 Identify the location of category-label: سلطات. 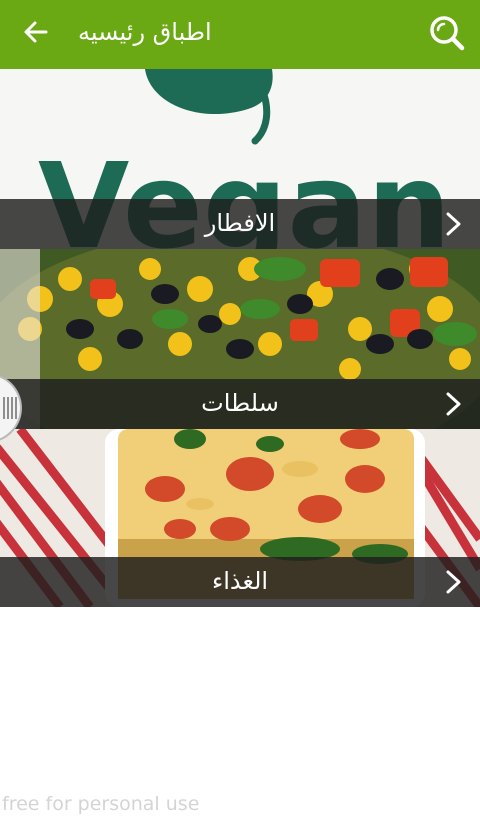
(240, 403).